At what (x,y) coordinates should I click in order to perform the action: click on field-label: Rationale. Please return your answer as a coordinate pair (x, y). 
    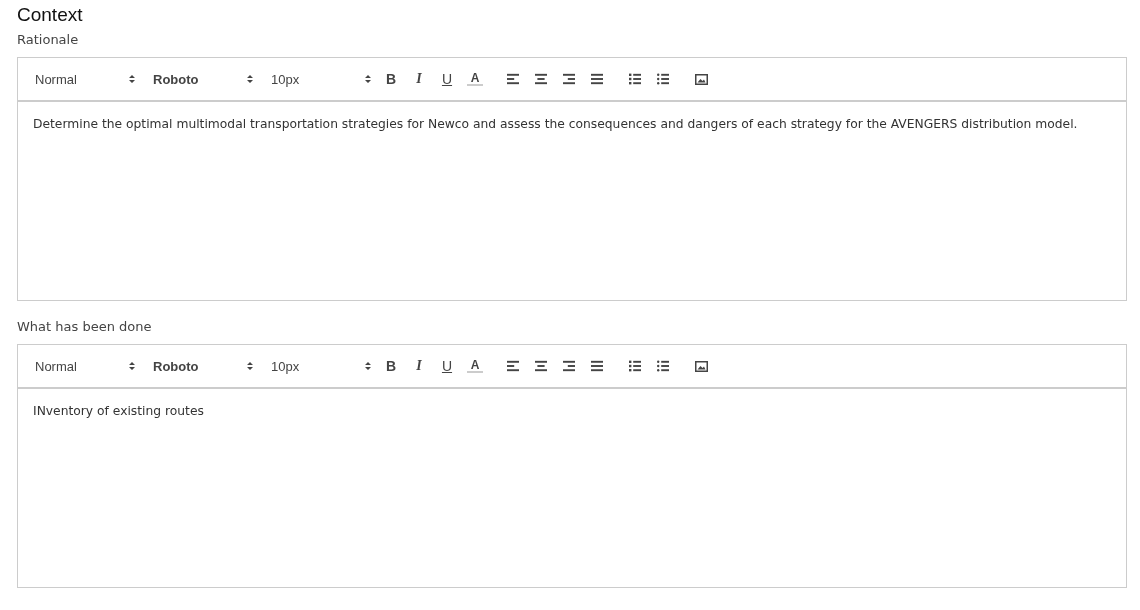
    Looking at the image, I should click on (48, 39).